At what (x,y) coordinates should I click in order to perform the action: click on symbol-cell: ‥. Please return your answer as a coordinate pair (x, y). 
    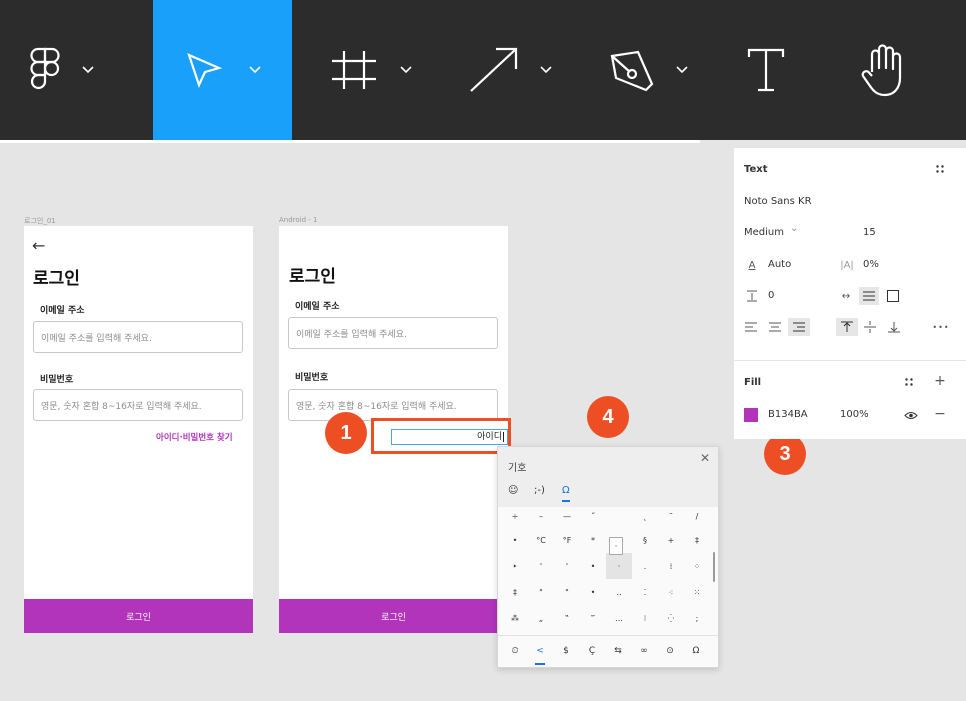
    Looking at the image, I should click on (619, 592).